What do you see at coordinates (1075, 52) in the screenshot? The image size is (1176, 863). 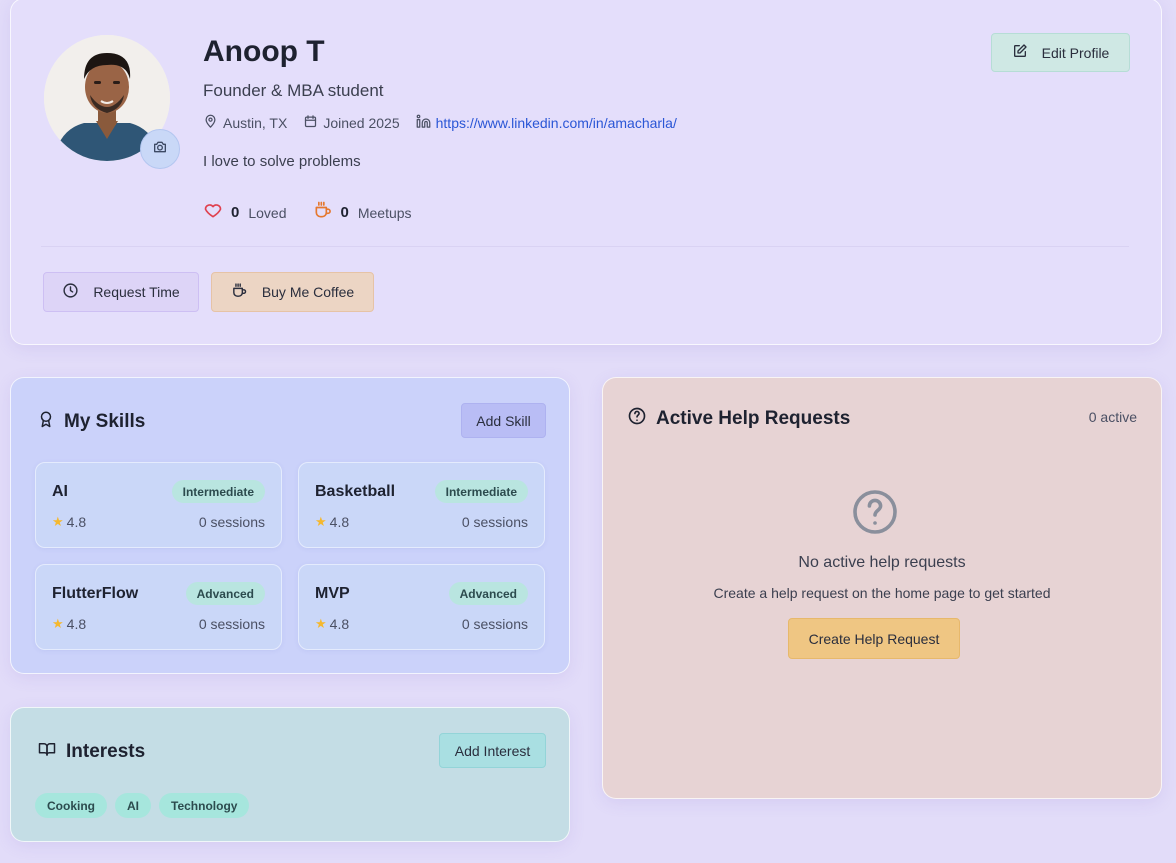 I see `edit-profile-label: Edit Profile` at bounding box center [1075, 52].